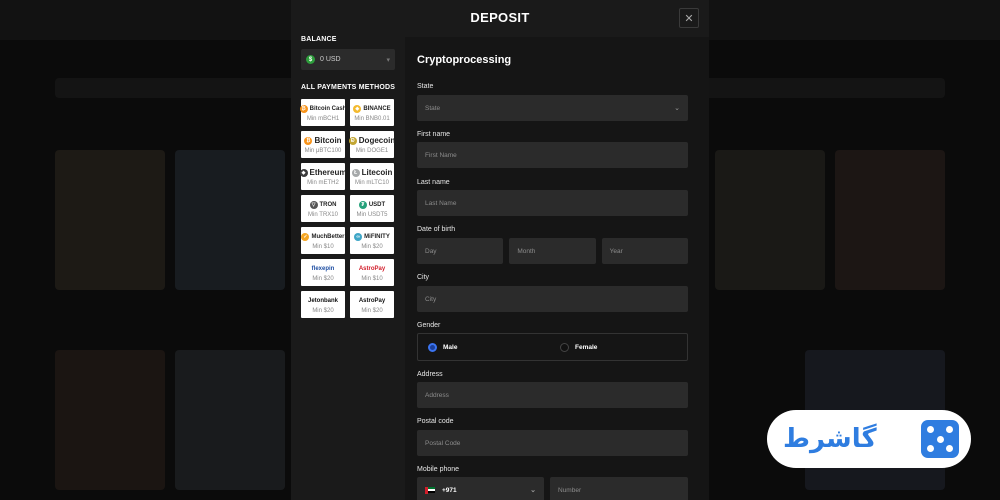  I want to click on payment-method-card: ₮ USDT Min USDT5, so click(372, 208).